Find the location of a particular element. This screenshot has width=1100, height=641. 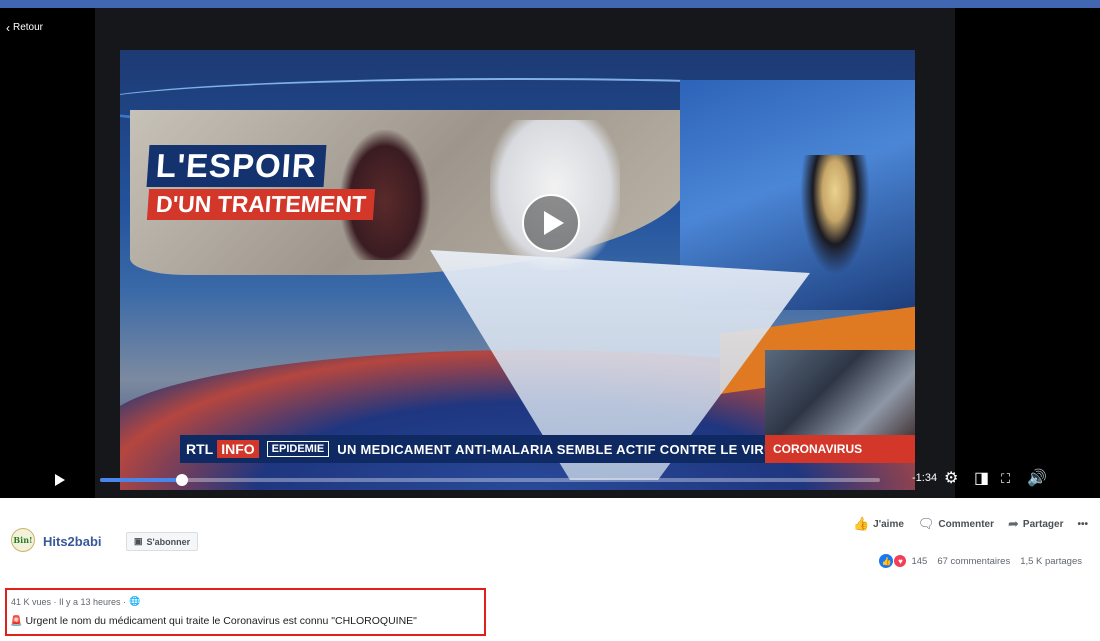

top-bar is located at coordinates (550, 4).